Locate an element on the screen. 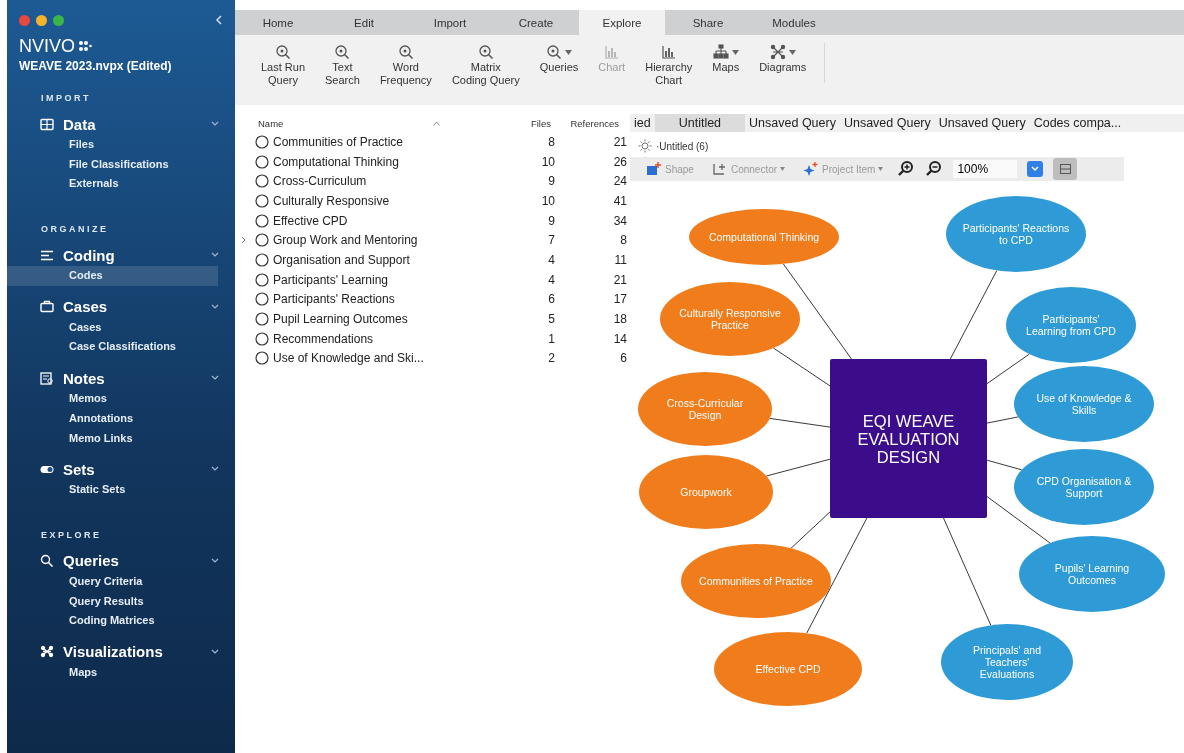 The height and width of the screenshot is (753, 1184). sort-icon is located at coordinates (437, 123).